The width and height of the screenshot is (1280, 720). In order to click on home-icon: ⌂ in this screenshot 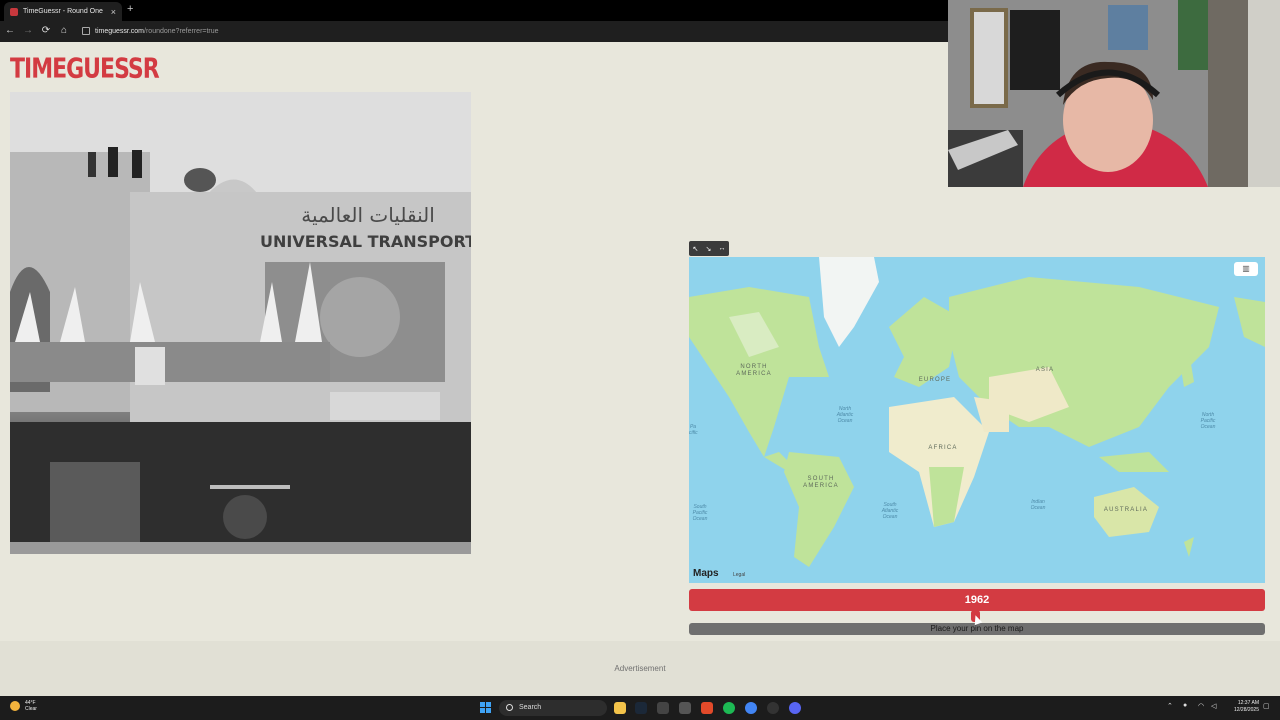, I will do `click(64, 30)`.